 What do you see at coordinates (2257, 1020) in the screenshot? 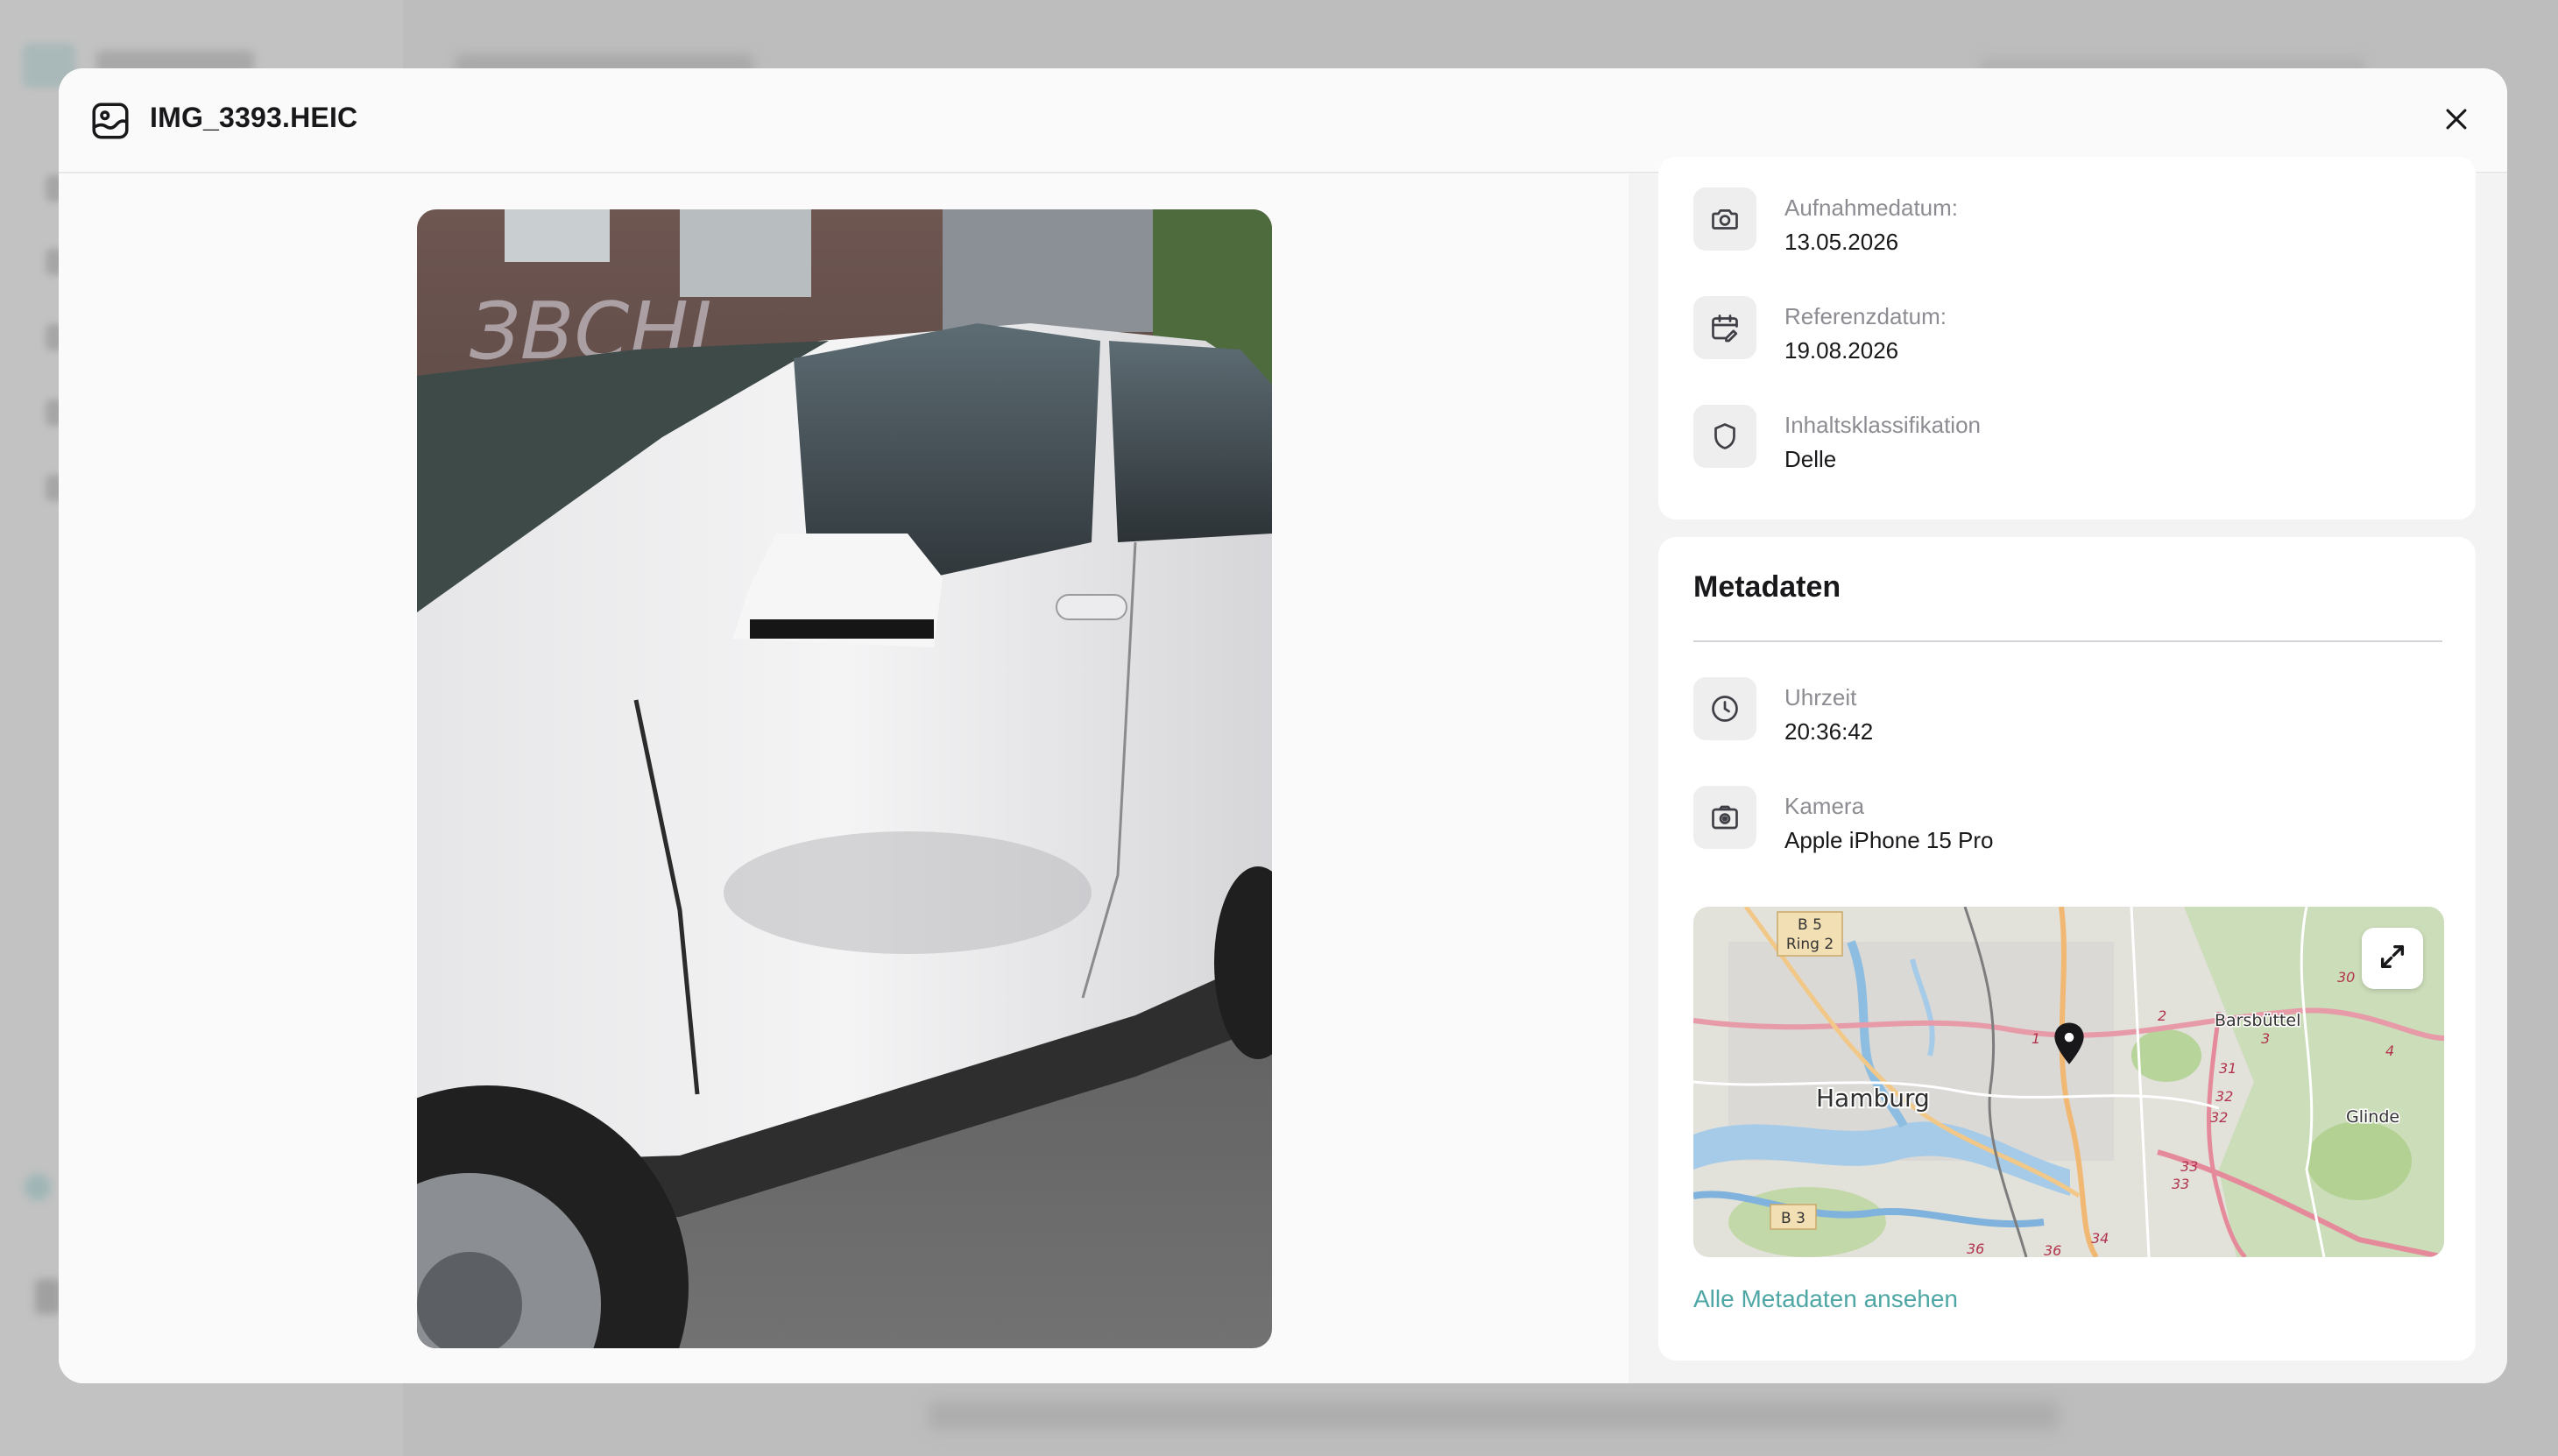
I see `map-place-label: Barsbüttel` at bounding box center [2257, 1020].